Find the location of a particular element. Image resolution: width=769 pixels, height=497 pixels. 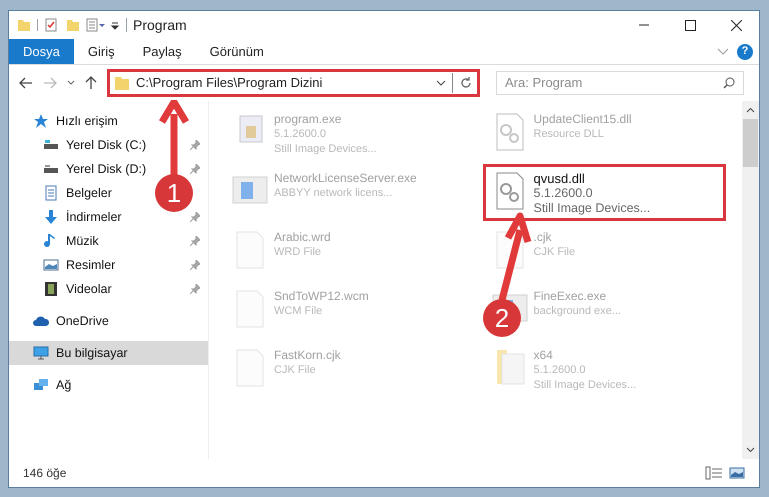

scrollbar is located at coordinates (750, 280).